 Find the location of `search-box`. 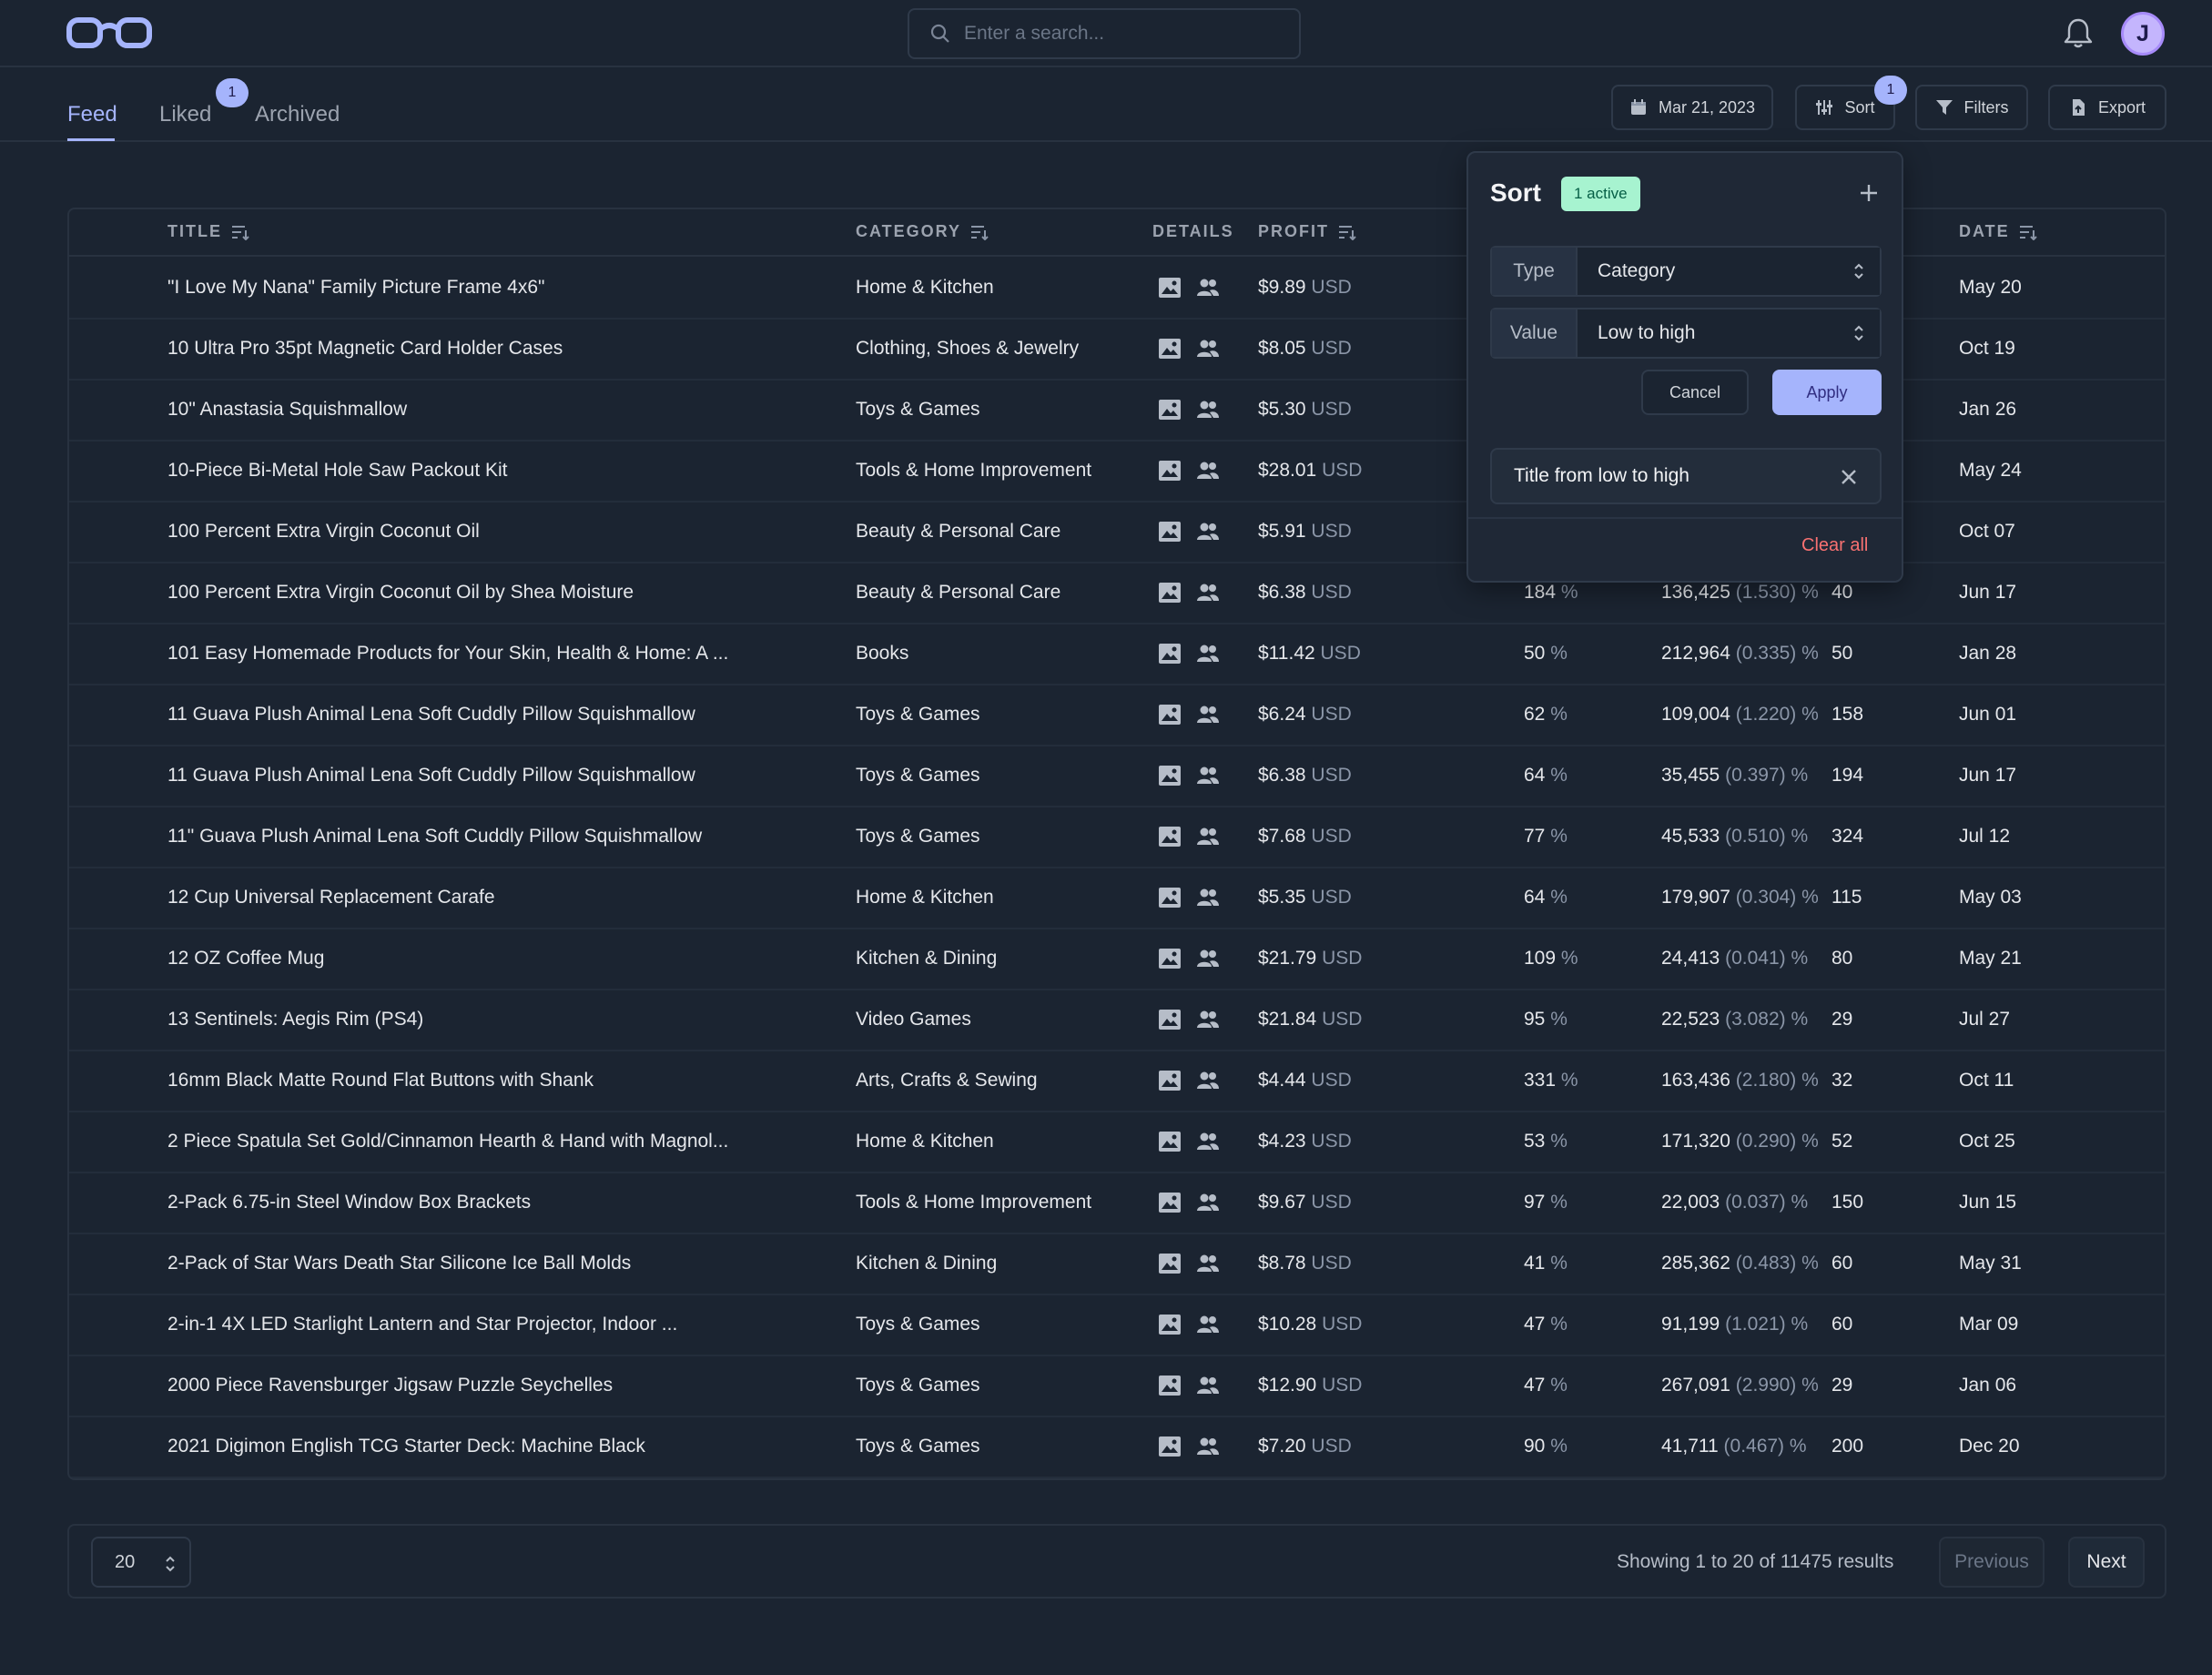

search-box is located at coordinates (1104, 33).